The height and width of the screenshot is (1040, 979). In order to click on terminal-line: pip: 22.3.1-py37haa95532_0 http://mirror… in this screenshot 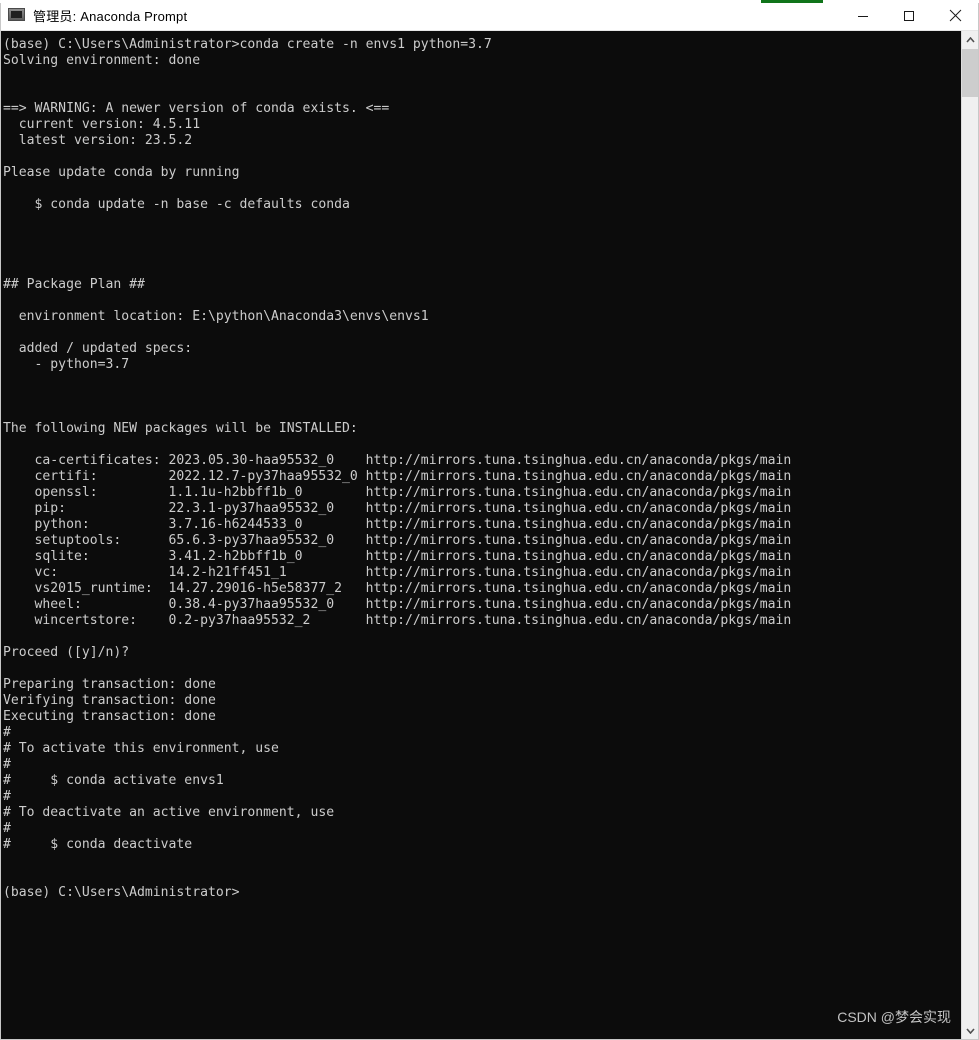, I will do `click(397, 508)`.